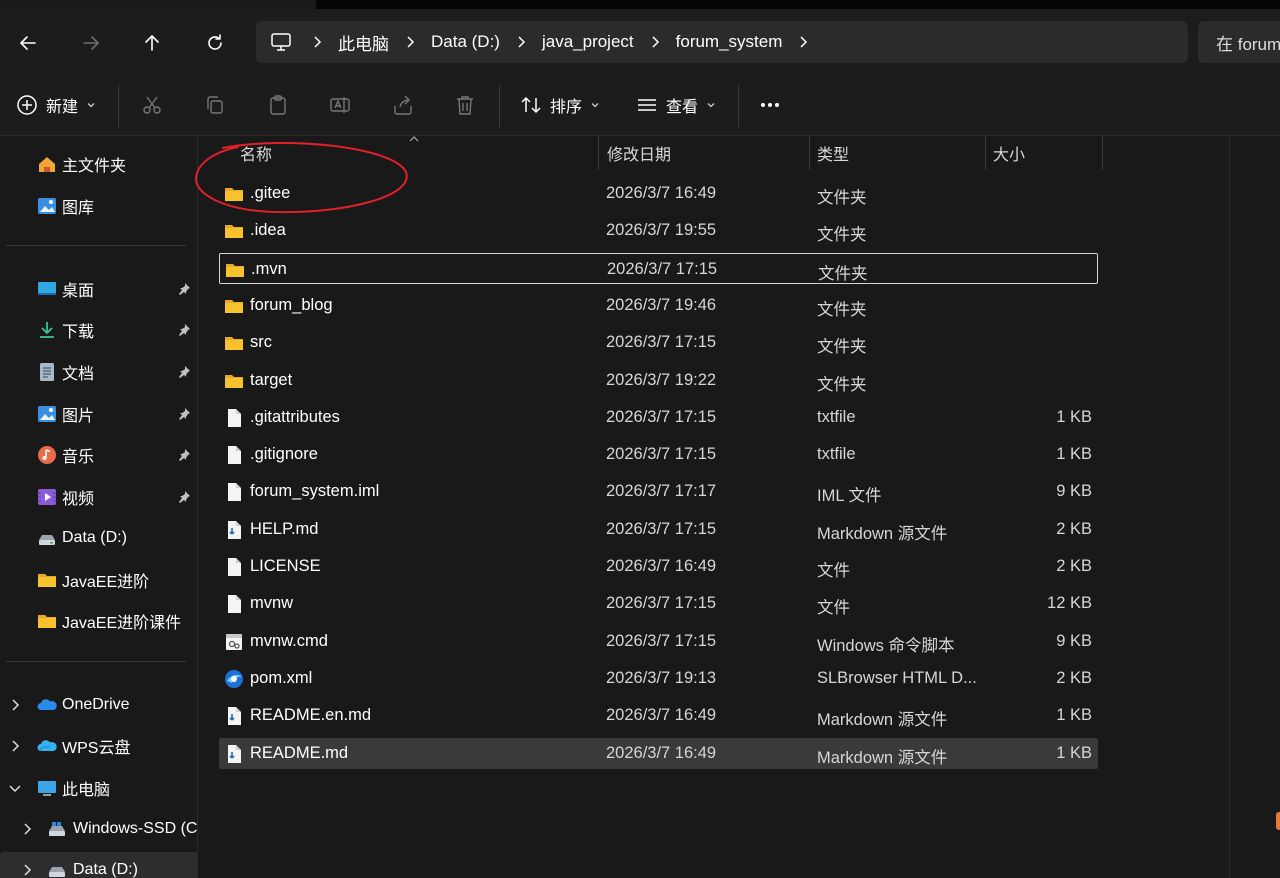 The image size is (1280, 878). Describe the element at coordinates (299, 753) in the screenshot. I see `file-name: README.md` at that location.